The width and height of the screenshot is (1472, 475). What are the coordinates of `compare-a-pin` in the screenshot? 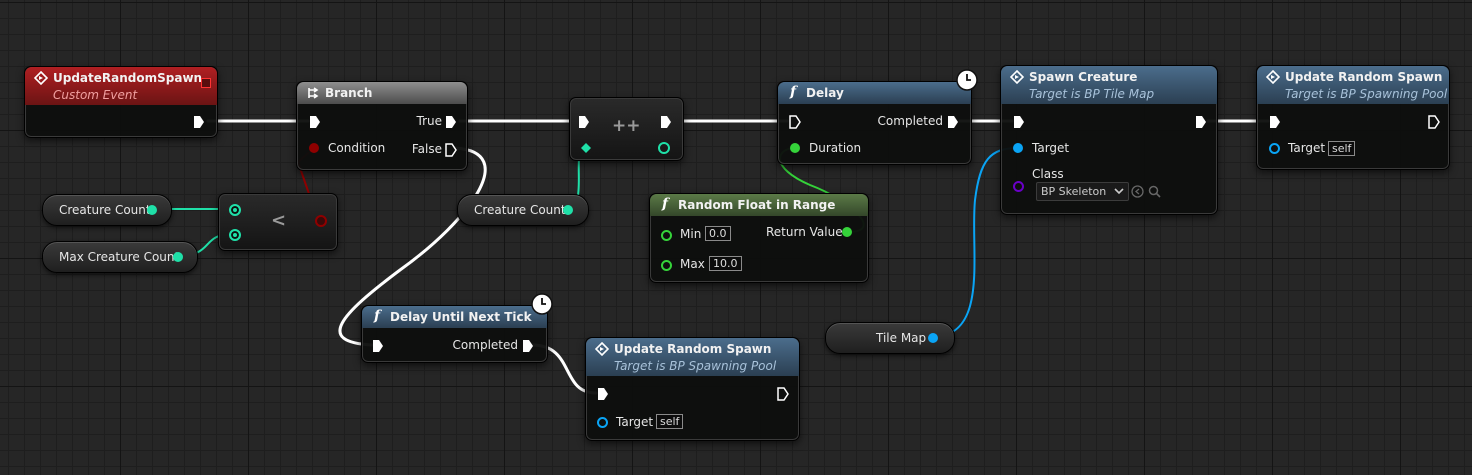 It's located at (235, 210).